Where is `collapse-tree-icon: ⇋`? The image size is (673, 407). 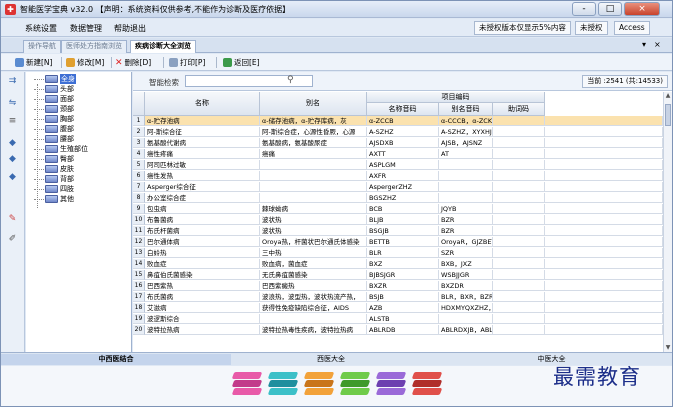 collapse-tree-icon: ⇋ is located at coordinates (12, 103).